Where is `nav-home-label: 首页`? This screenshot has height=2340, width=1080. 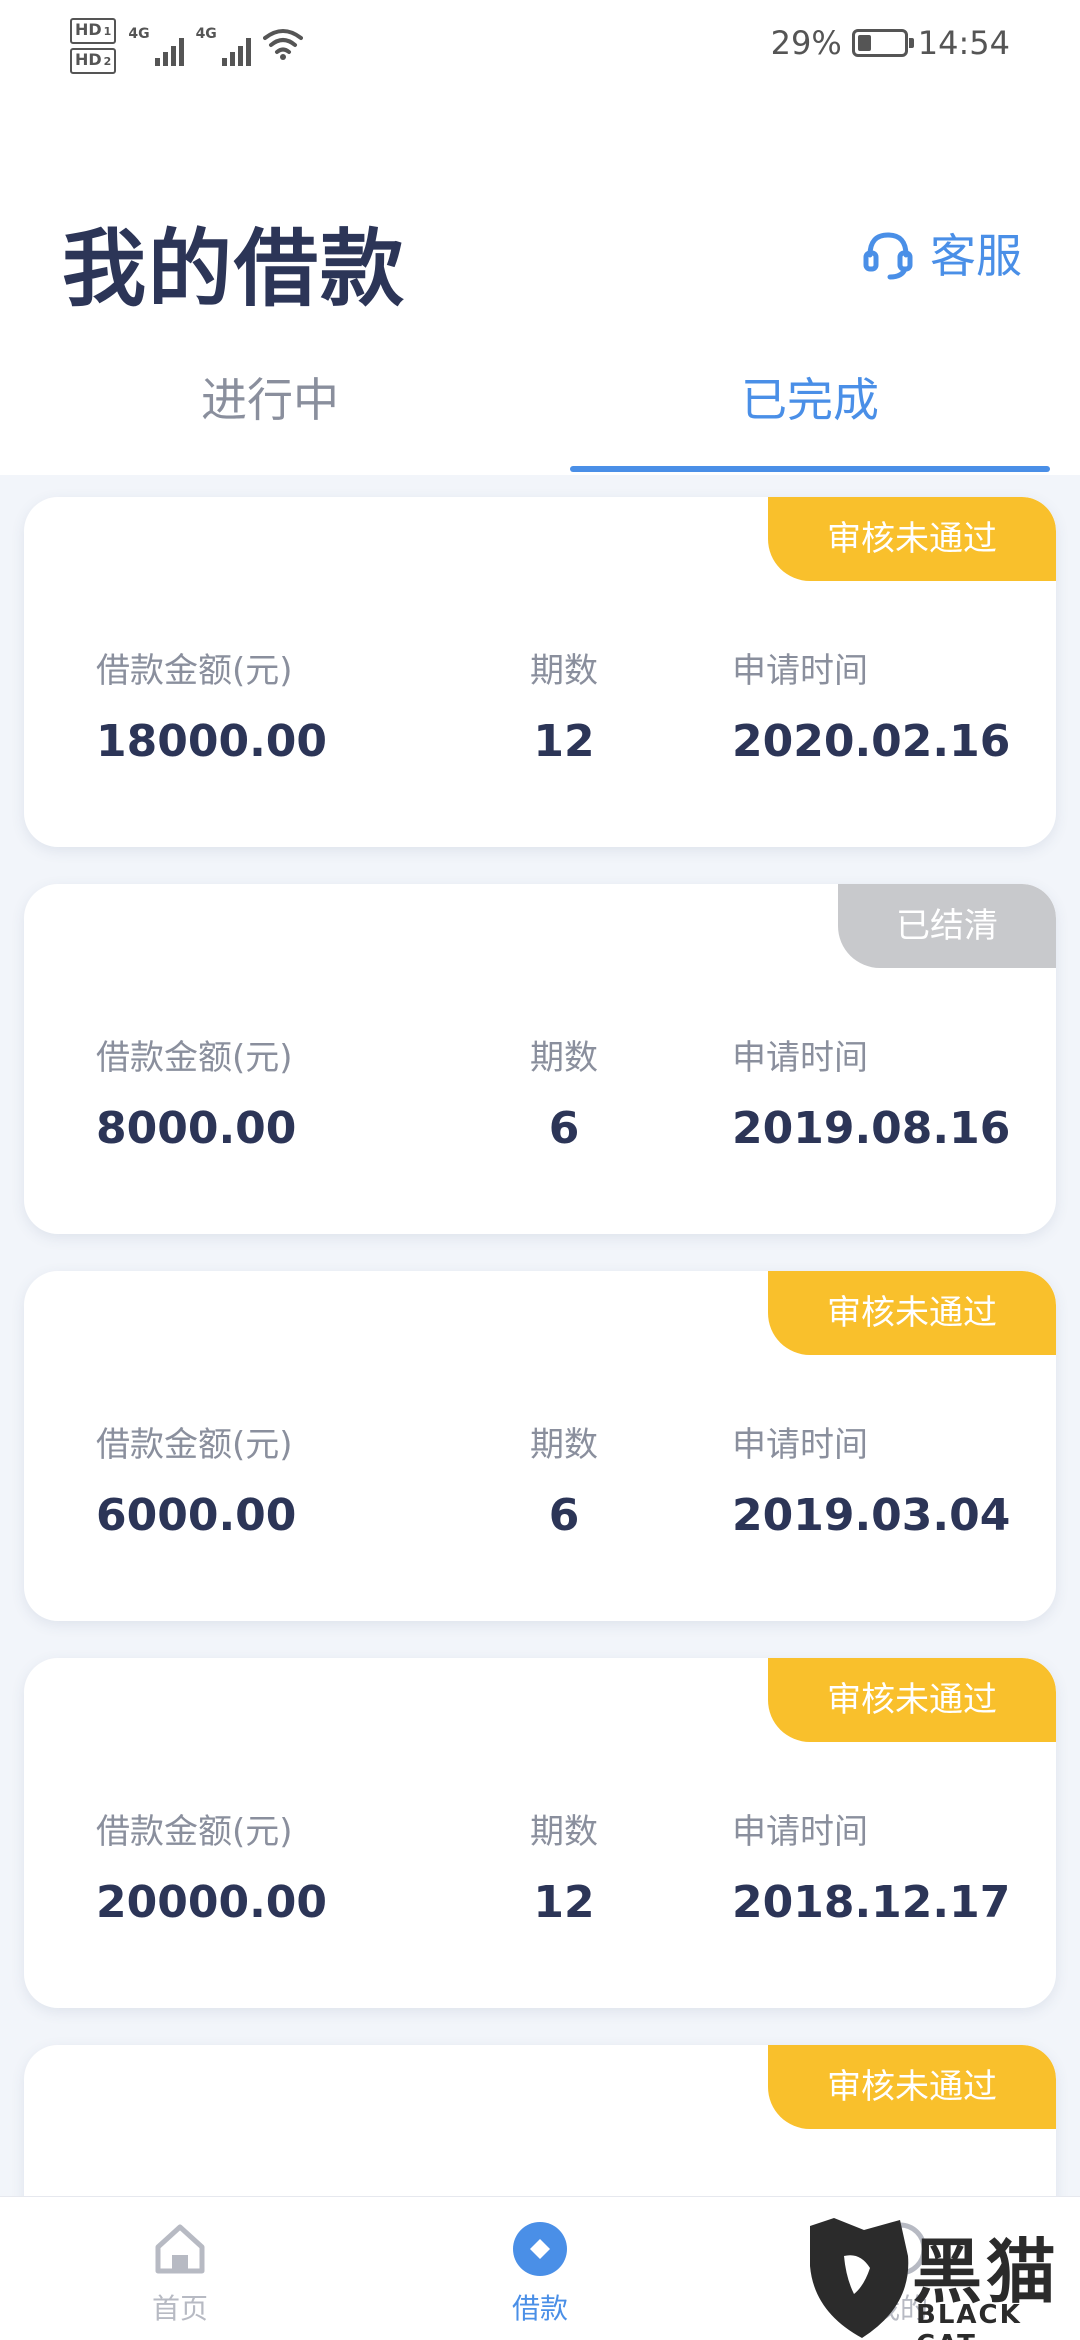
nav-home-label: 首页 is located at coordinates (179, 2308).